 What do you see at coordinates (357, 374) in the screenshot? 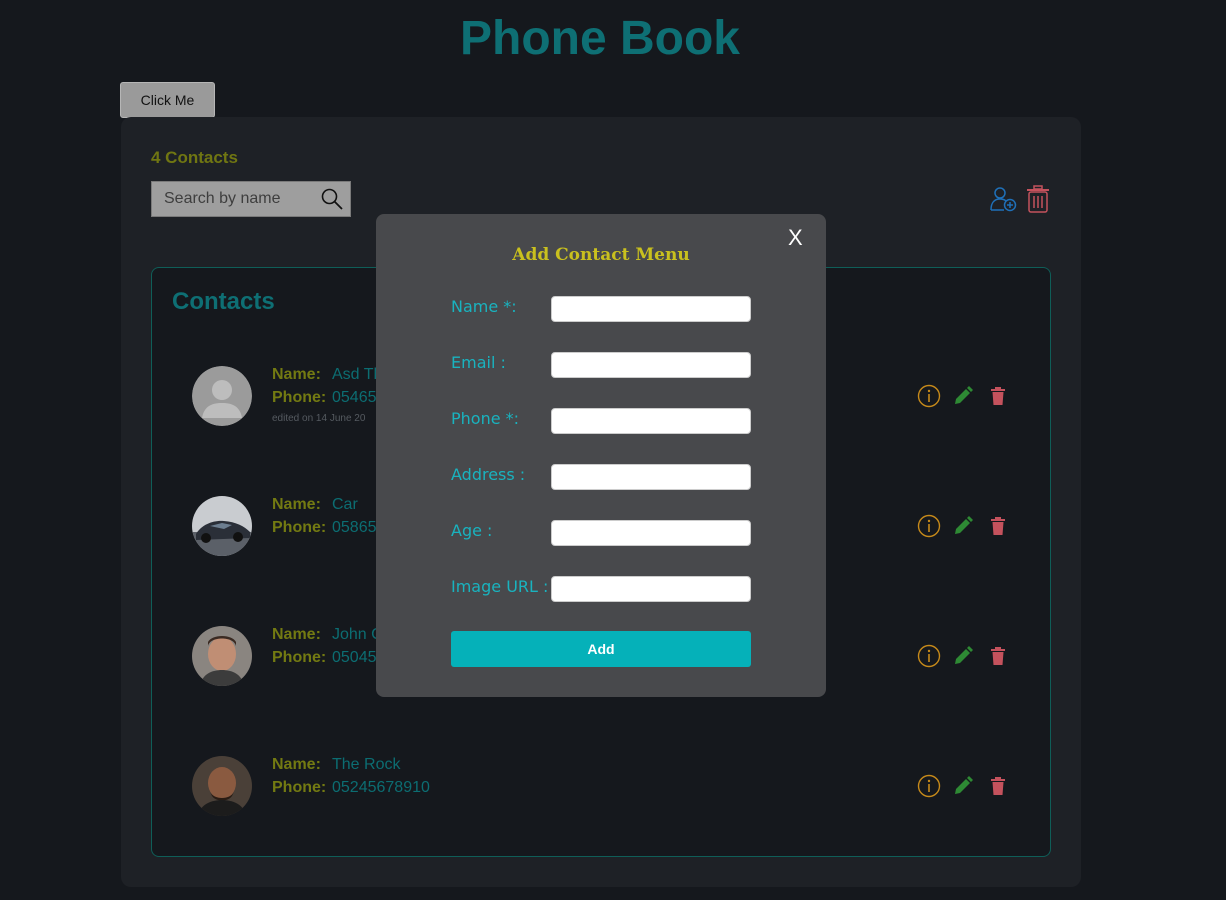
I see `contact-name: Asd Th` at bounding box center [357, 374].